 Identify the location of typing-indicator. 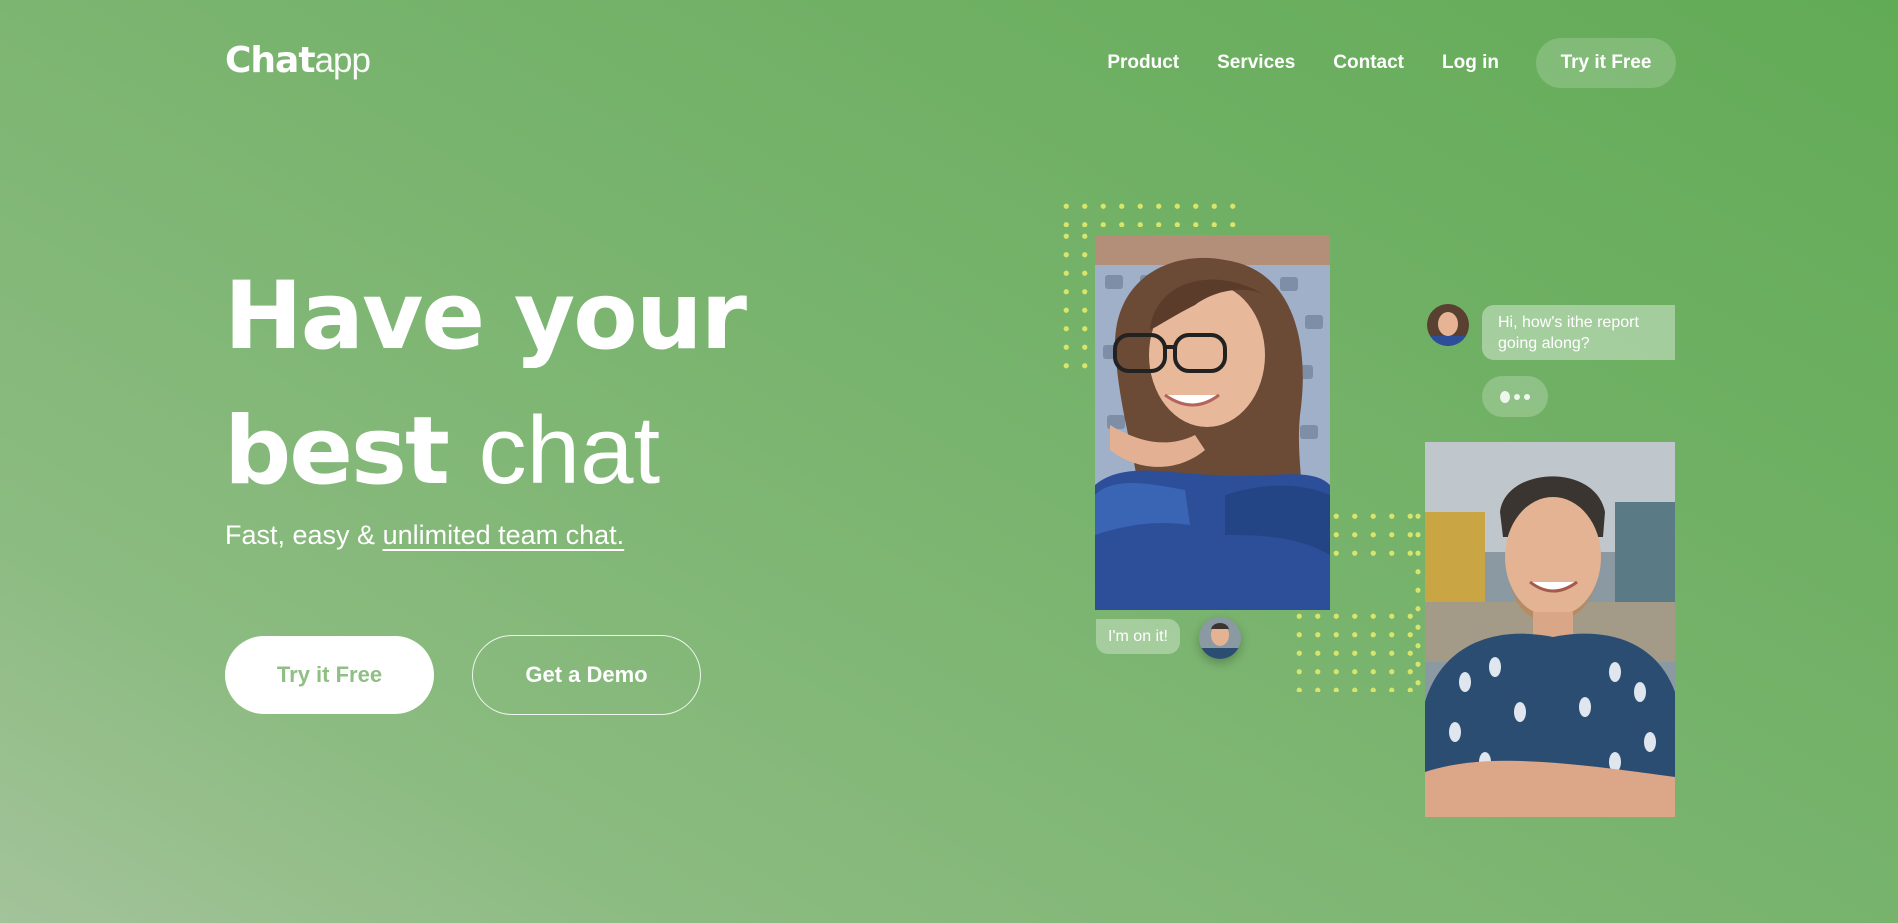
(1515, 396).